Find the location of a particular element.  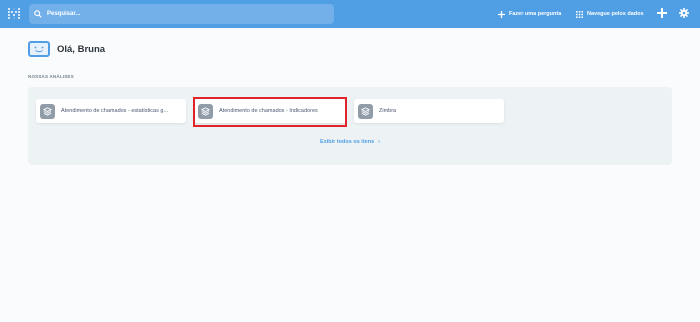

ask-question-button: Fazer uma pergunta is located at coordinates (529, 14).